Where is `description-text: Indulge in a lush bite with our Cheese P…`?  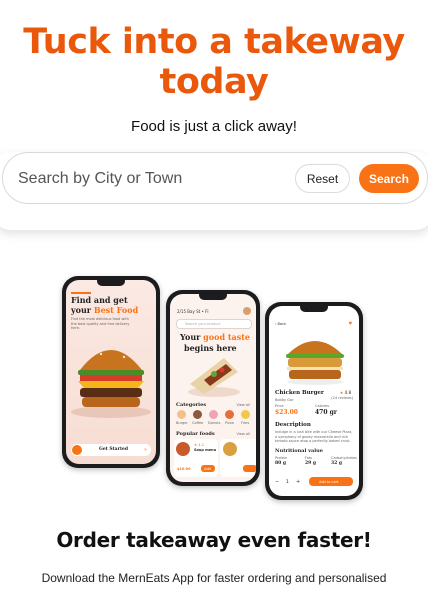
description-text: Indulge in a lush bite with our Cheese P… is located at coordinates (314, 437).